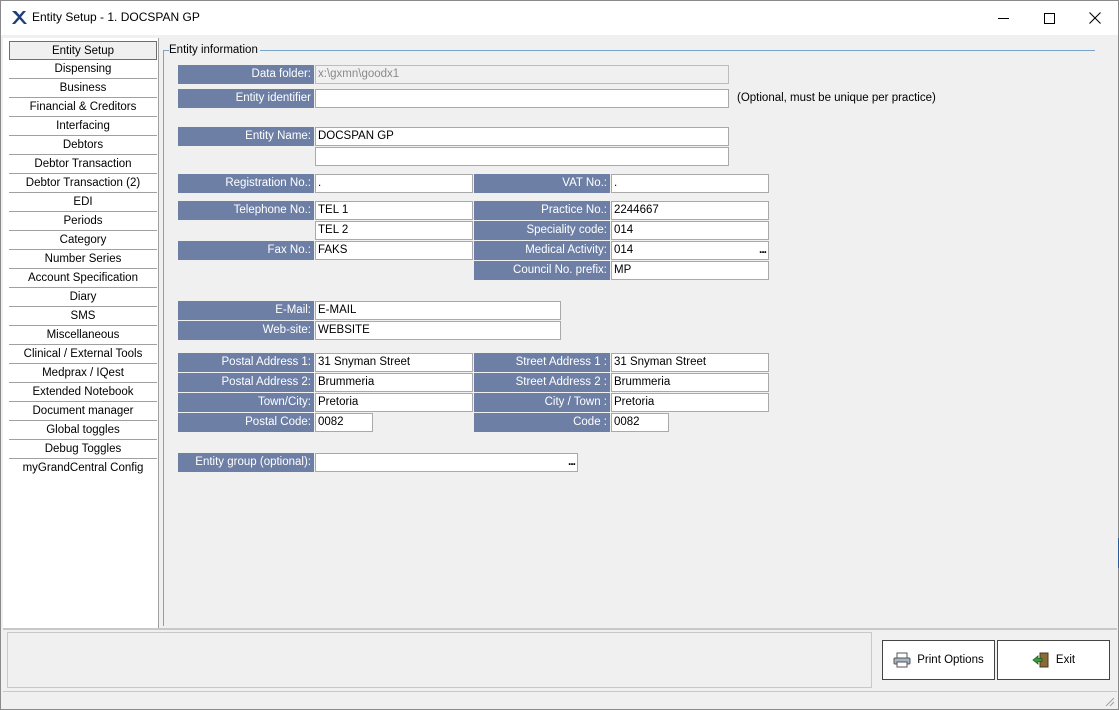 Image resolution: width=1119 pixels, height=710 pixels. Describe the element at coordinates (83, 50) in the screenshot. I see `sidebar-item-entity-setup: Entity Setup` at that location.